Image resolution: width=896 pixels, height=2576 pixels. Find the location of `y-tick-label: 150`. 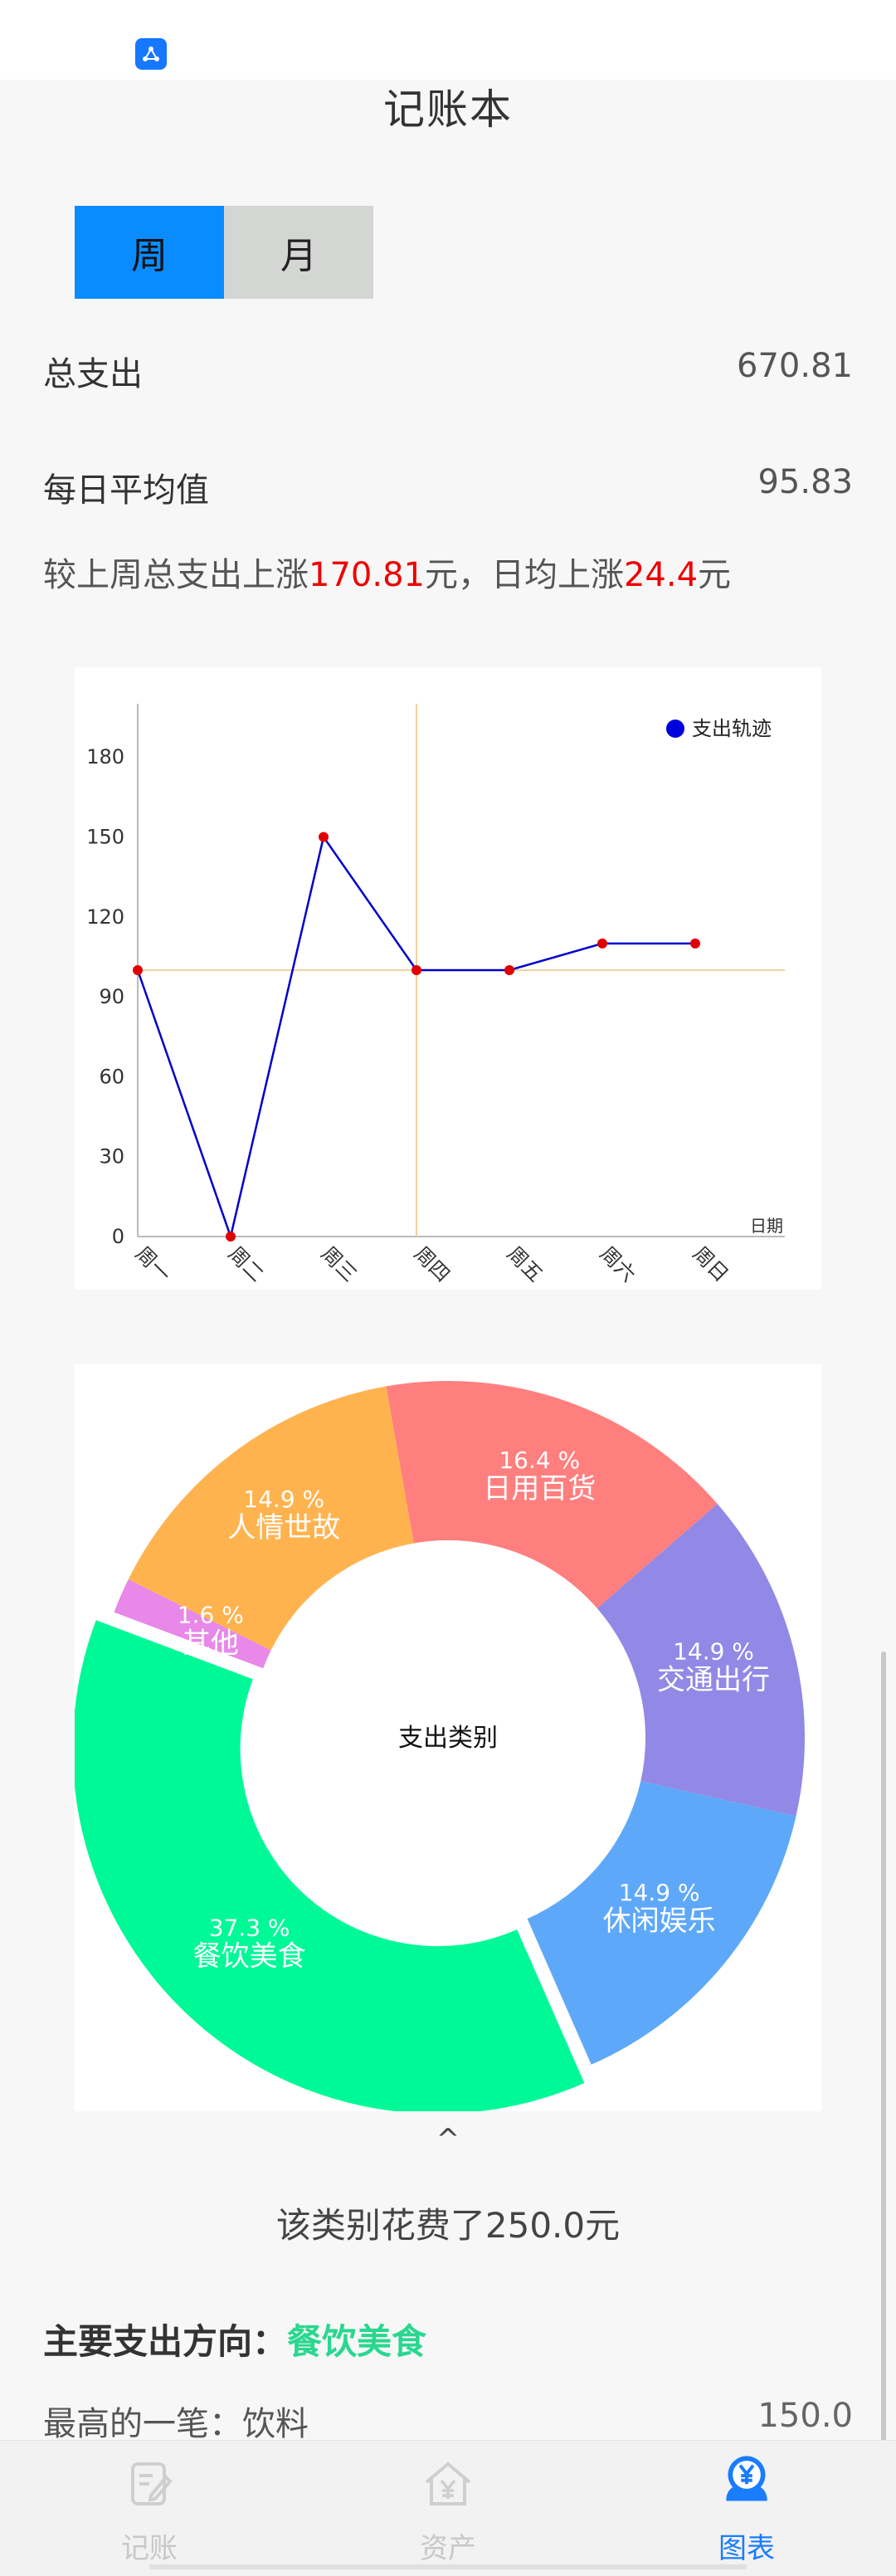

y-tick-label: 150 is located at coordinates (105, 838).